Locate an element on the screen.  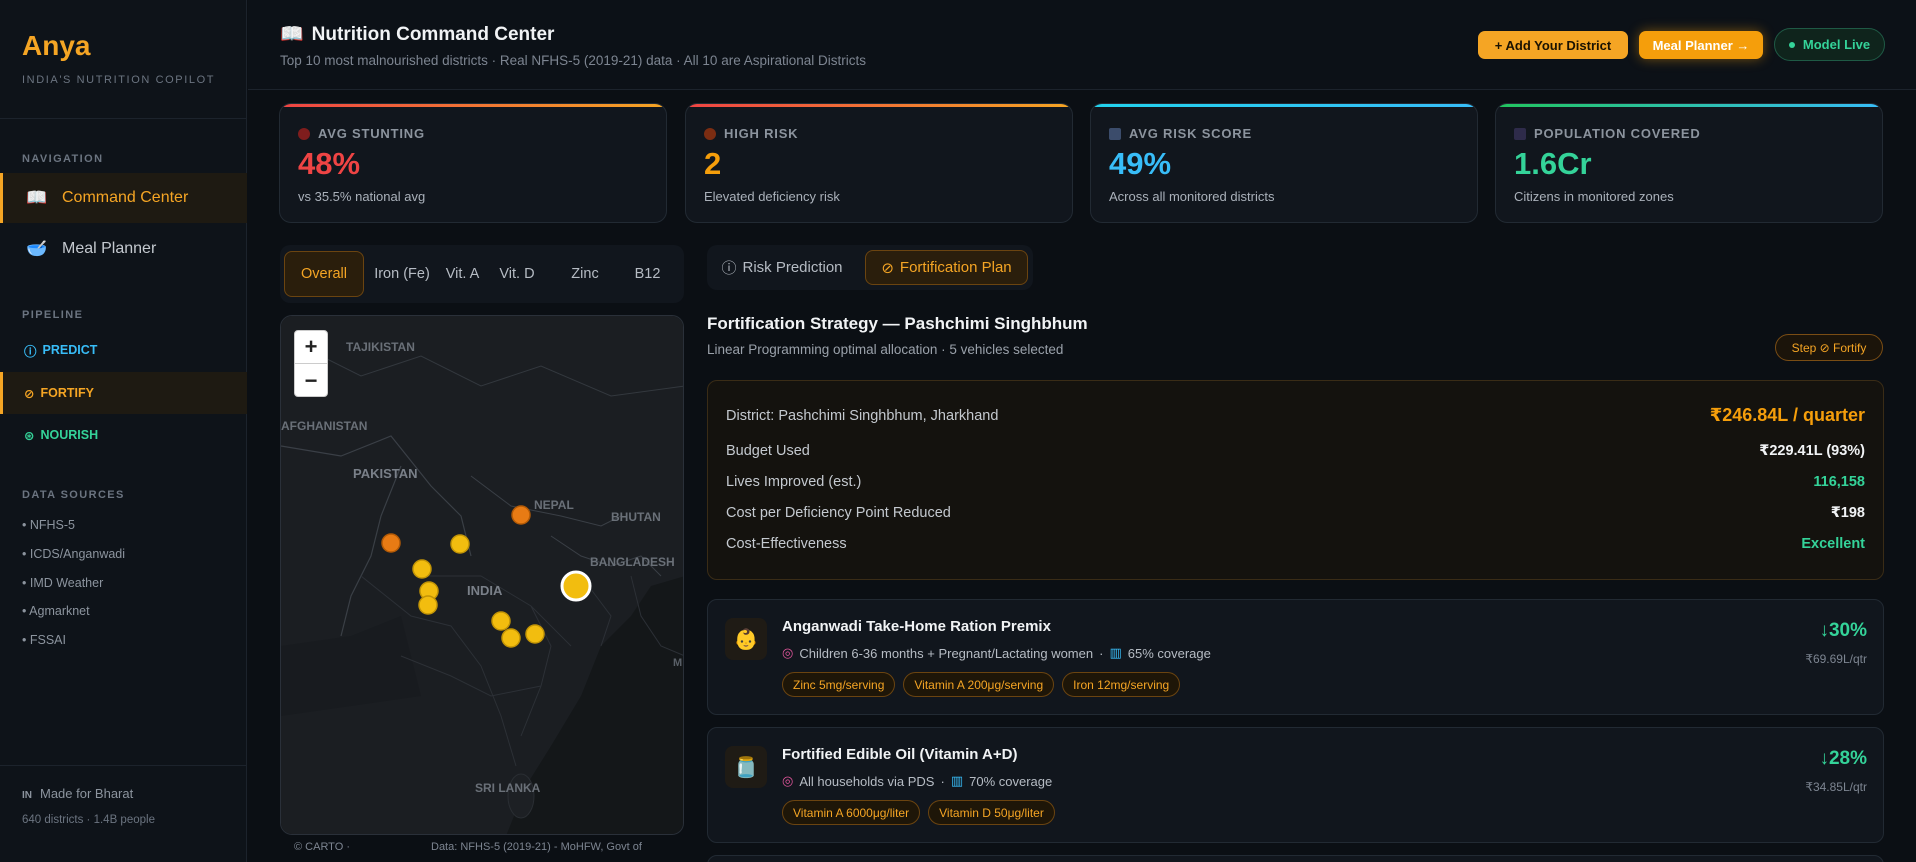
tab-label: Risk Prediction is located at coordinates (792, 267).